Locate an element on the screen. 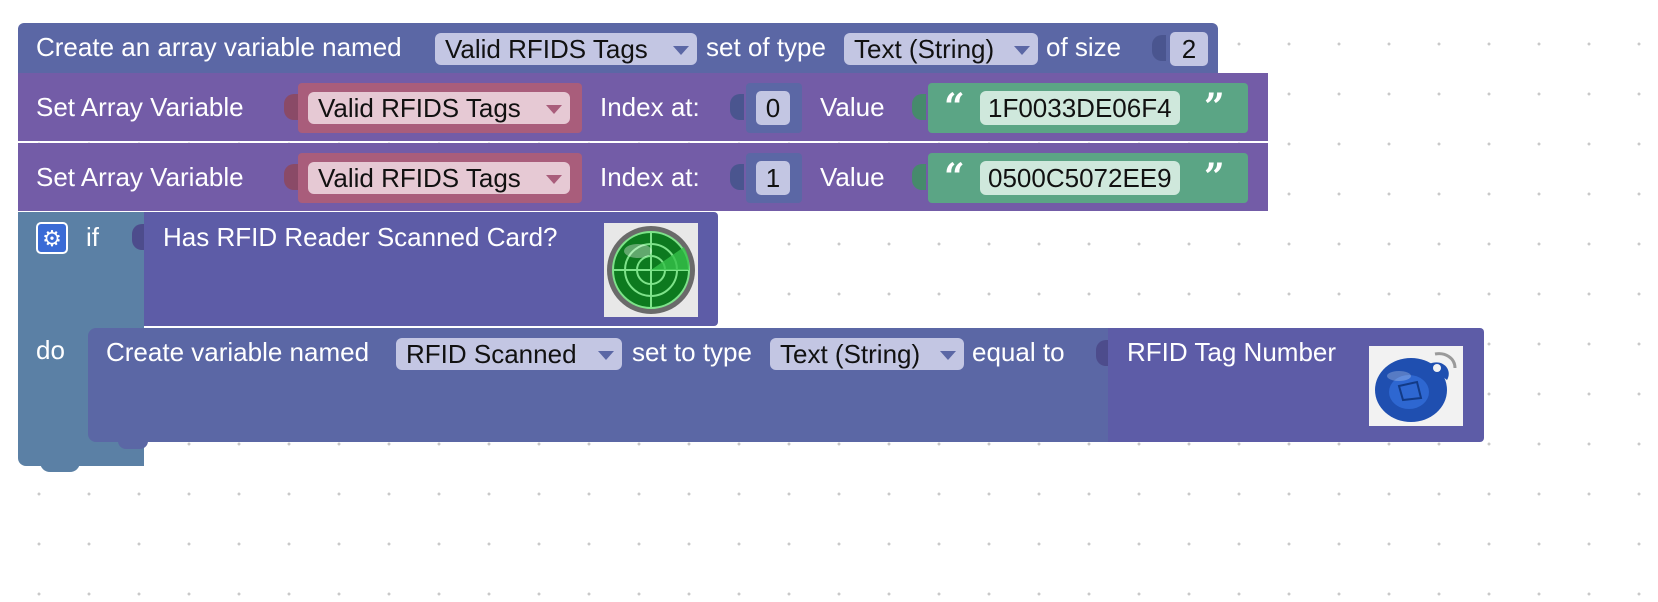 This screenshot has width=1658, height=602. string-block: “ 0500C5072EE9 ” is located at coordinates (1088, 178).